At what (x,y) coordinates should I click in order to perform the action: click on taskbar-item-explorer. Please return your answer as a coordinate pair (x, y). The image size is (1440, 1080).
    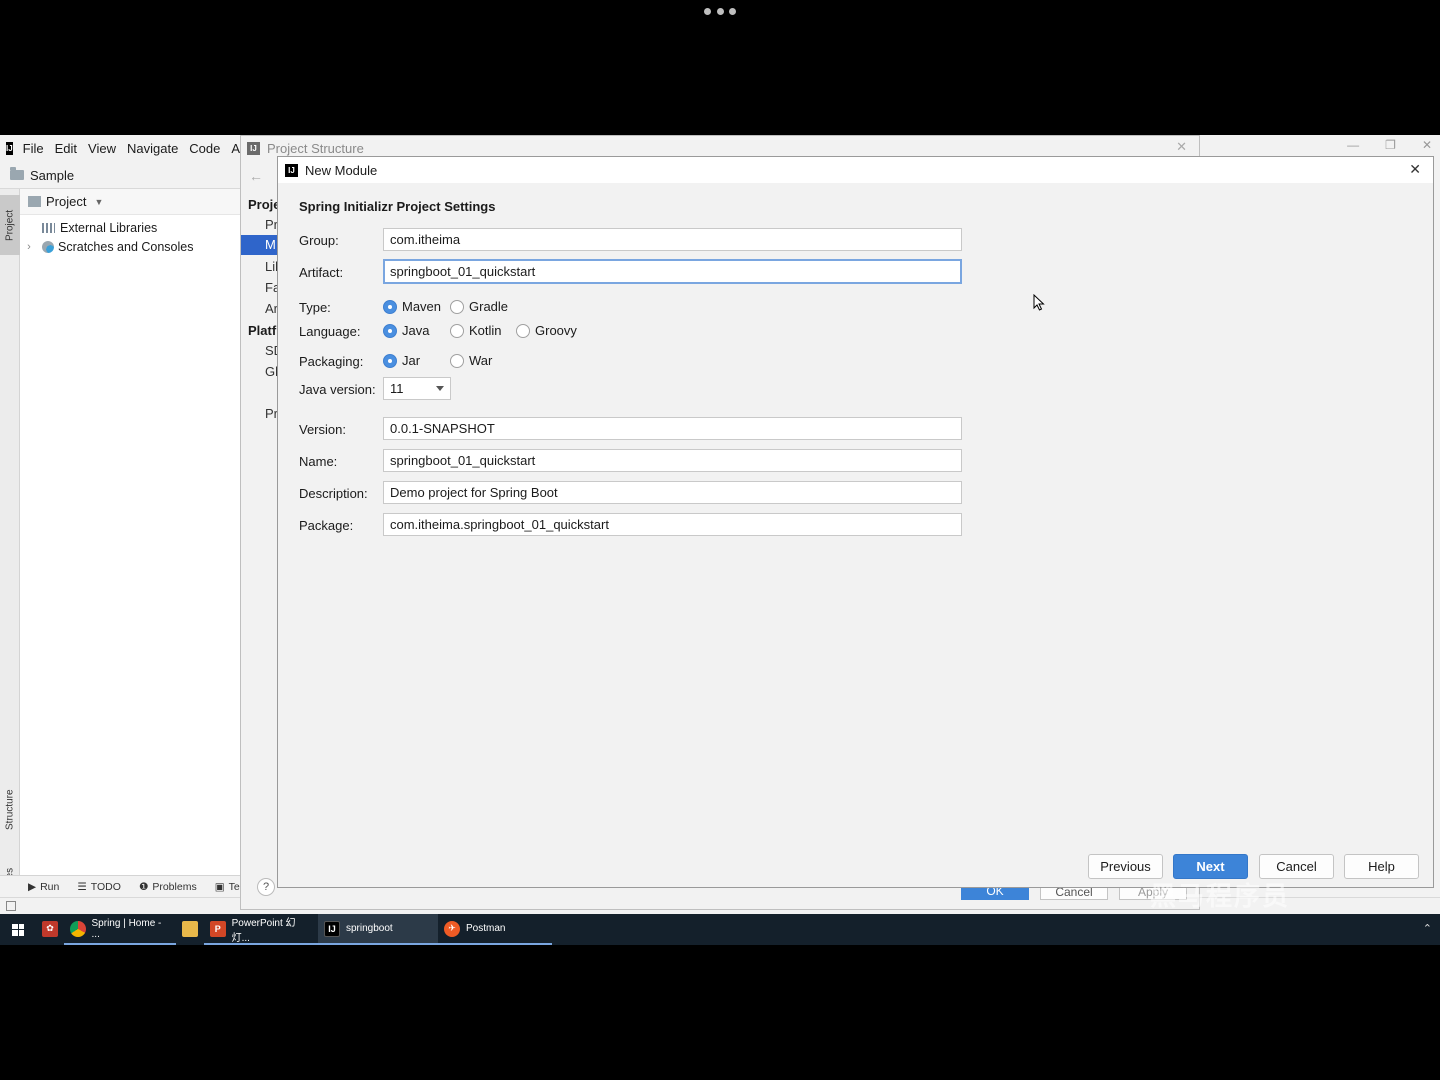
    Looking at the image, I should click on (190, 929).